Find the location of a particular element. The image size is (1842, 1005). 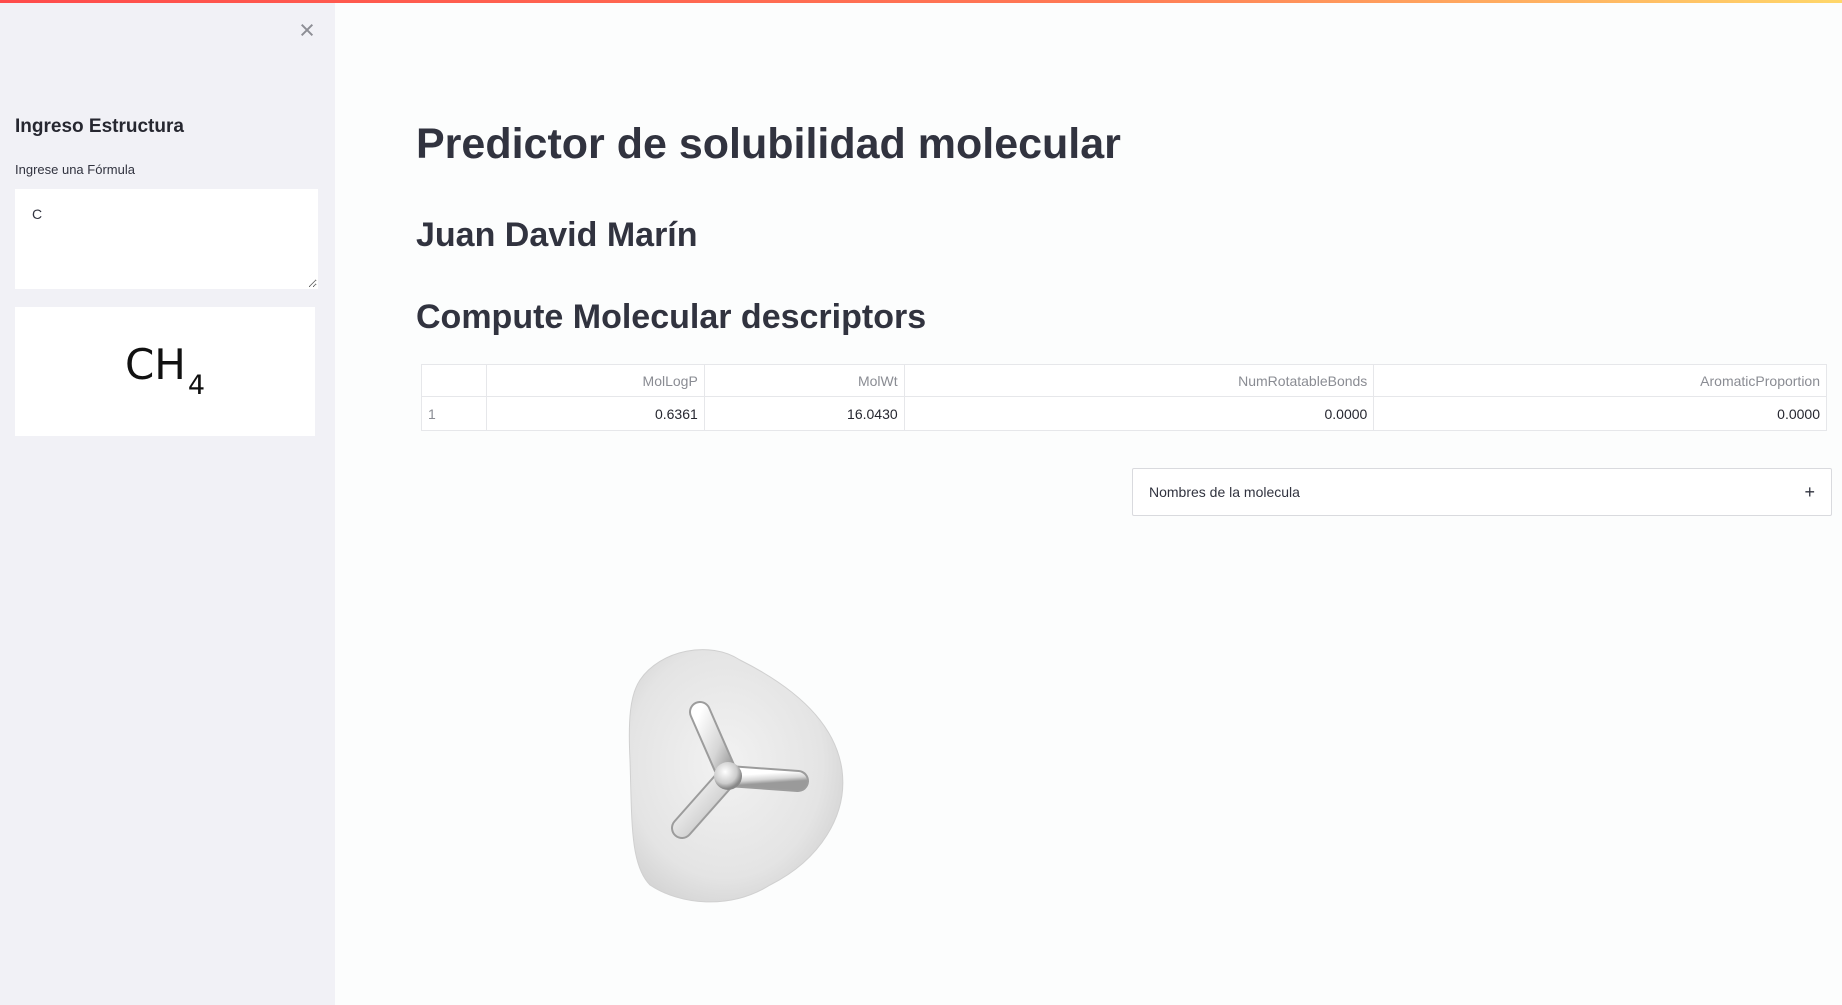

column-header-molwt: MolWt is located at coordinates (804, 380).